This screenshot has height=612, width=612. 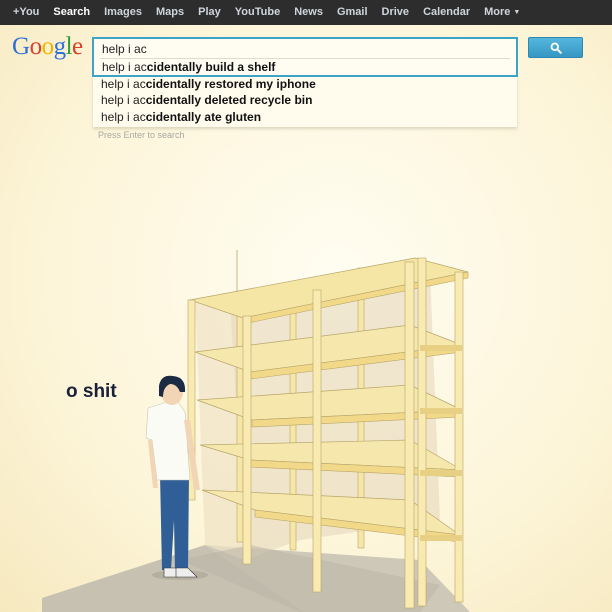 What do you see at coordinates (91, 391) in the screenshot?
I see `caption-text: o shit` at bounding box center [91, 391].